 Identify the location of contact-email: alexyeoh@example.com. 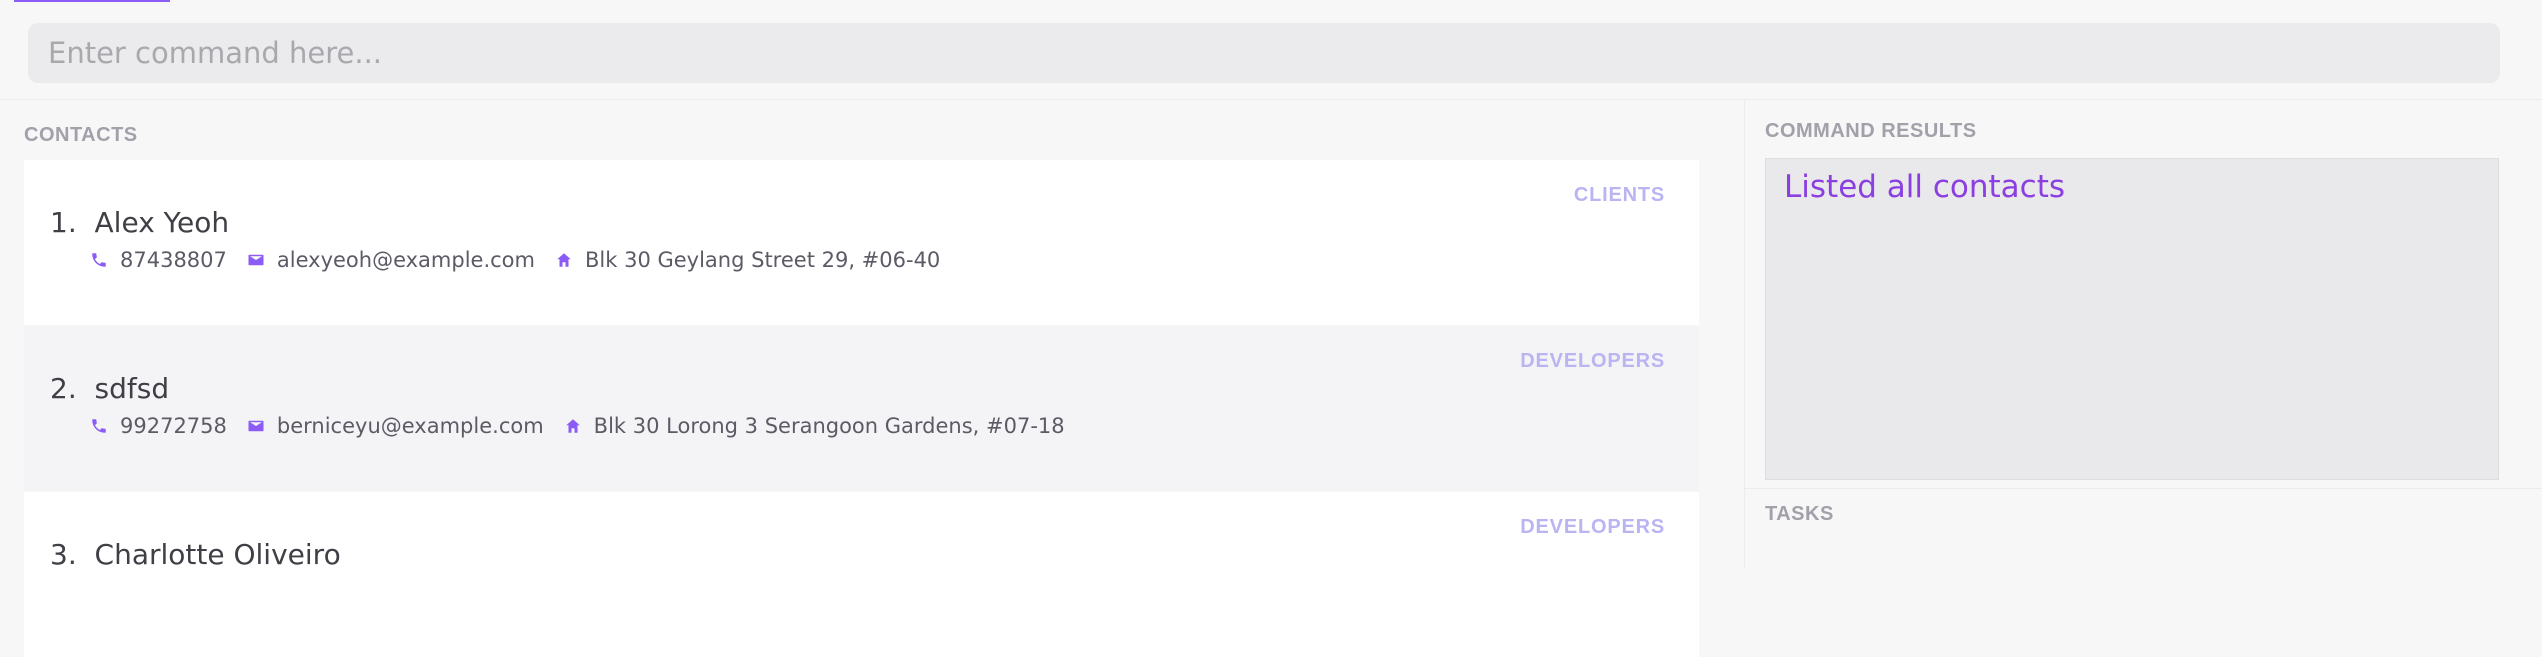
(405, 260).